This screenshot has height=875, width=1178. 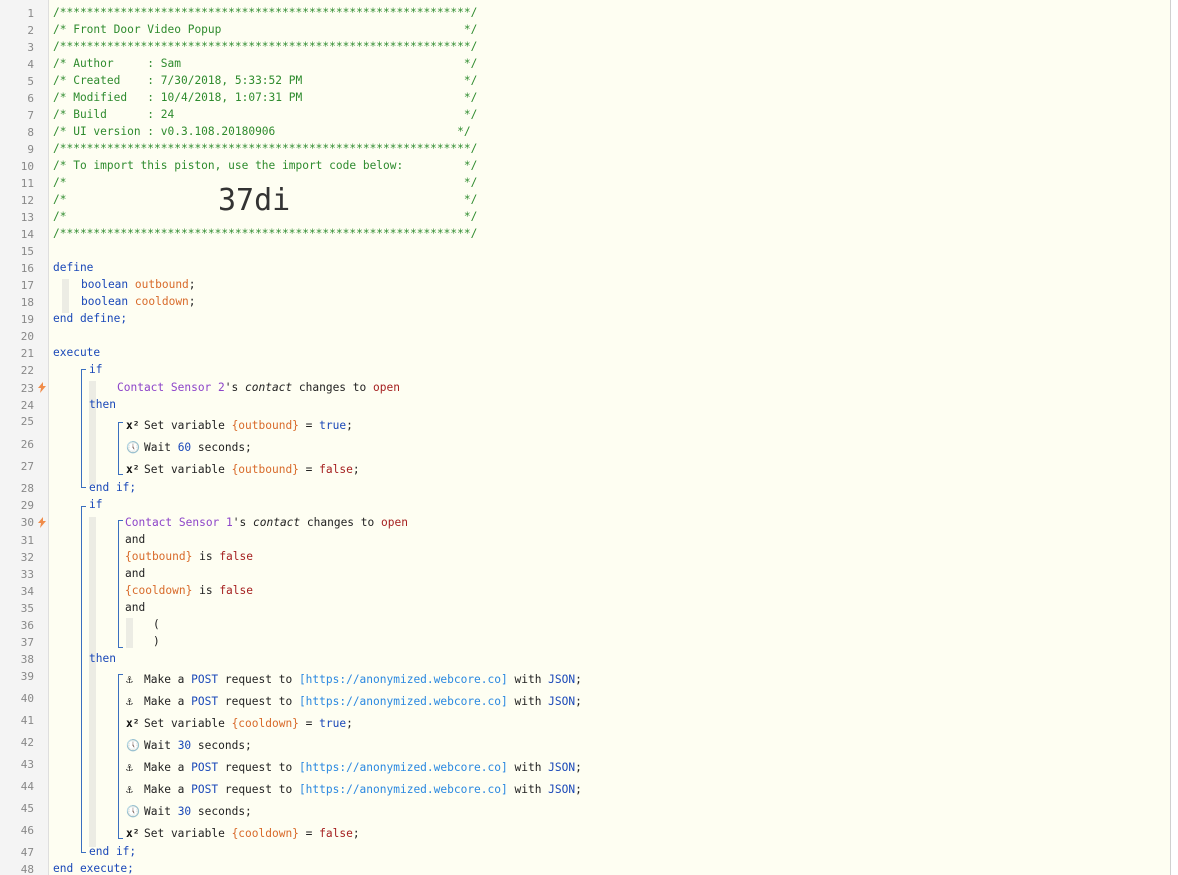 What do you see at coordinates (265, 80) in the screenshot?
I see `header-created: /* Created : 7/30/2018, 5:33:52 PM */` at bounding box center [265, 80].